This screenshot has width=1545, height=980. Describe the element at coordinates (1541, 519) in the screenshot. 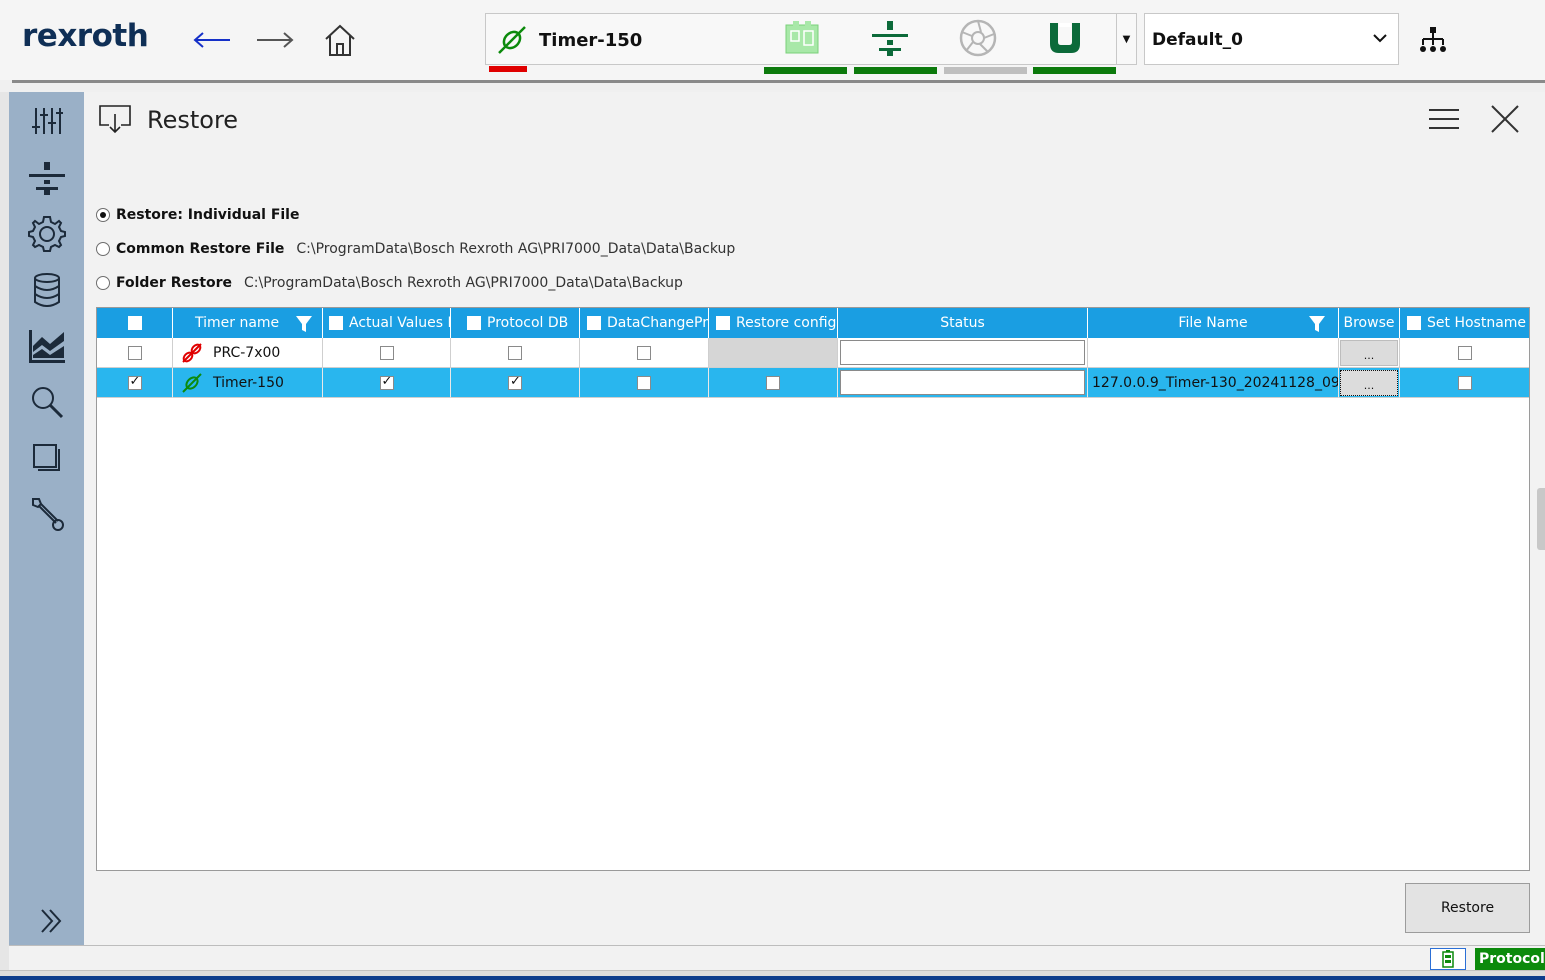

I see `right-panel-splitter` at that location.